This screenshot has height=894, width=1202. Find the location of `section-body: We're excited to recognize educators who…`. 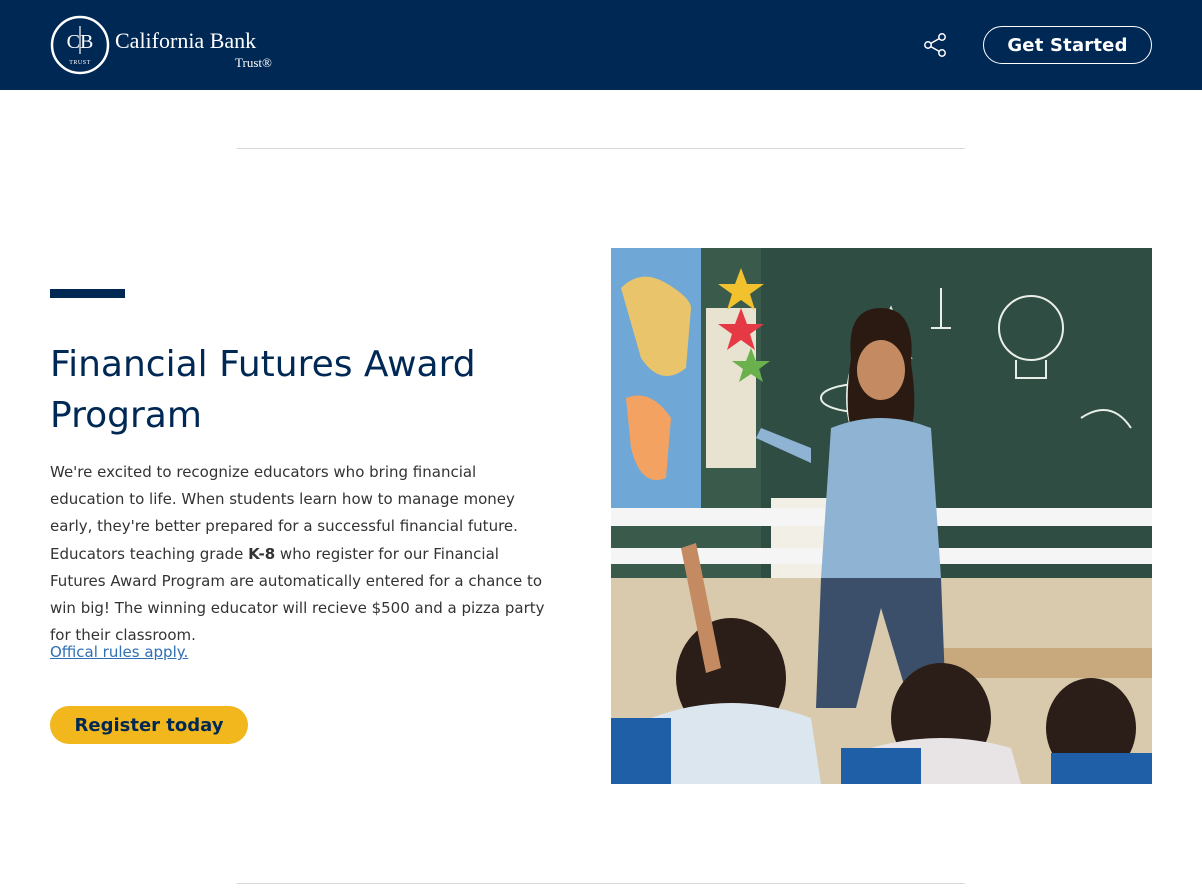

section-body: We're excited to recognize educators who… is located at coordinates (301, 554).